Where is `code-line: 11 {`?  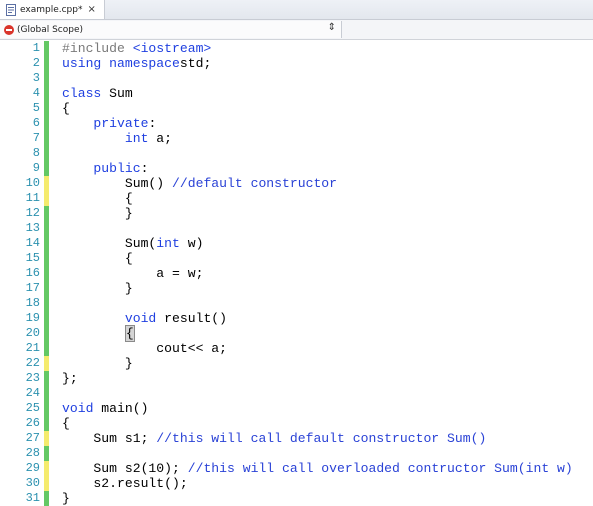
code-line: 11 { is located at coordinates (296, 198).